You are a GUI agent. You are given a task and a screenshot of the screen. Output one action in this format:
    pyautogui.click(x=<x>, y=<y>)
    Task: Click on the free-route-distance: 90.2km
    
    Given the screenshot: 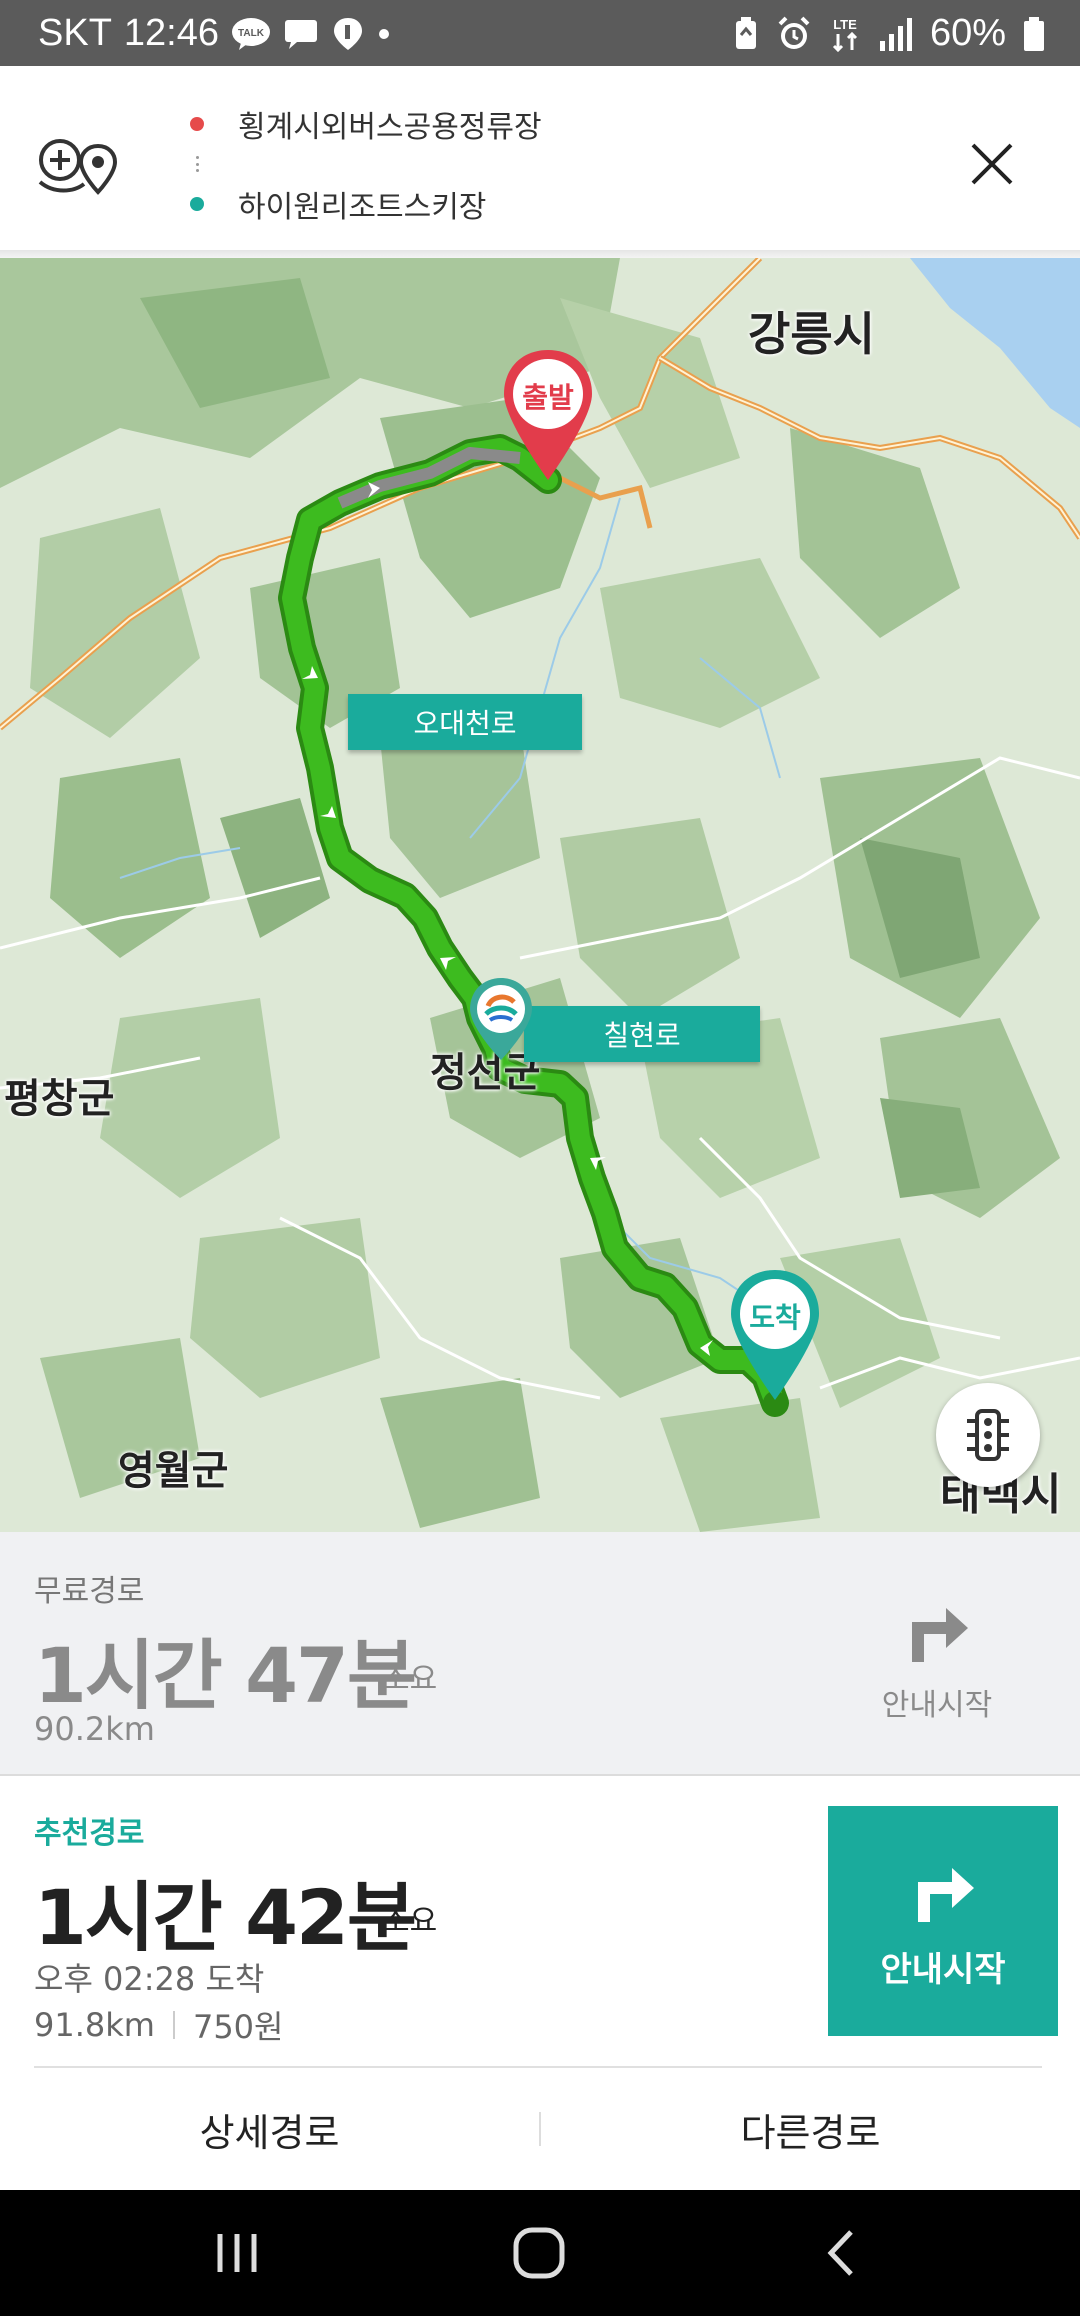 What is the action you would take?
    pyautogui.click(x=94, y=1729)
    